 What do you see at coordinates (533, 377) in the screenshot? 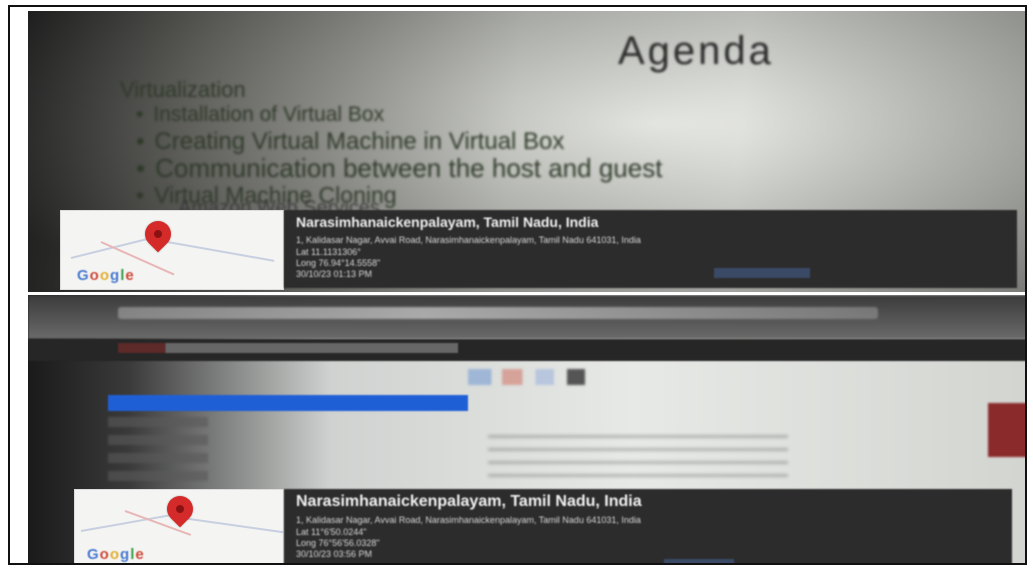
I see `toolbar-icons` at bounding box center [533, 377].